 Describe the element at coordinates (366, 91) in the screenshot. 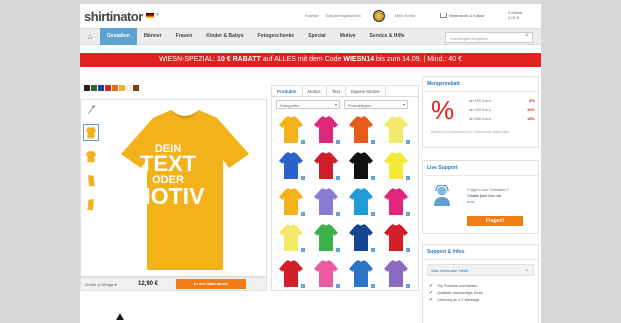

I see `tab-eigene-motive: Eigene Motive` at that location.